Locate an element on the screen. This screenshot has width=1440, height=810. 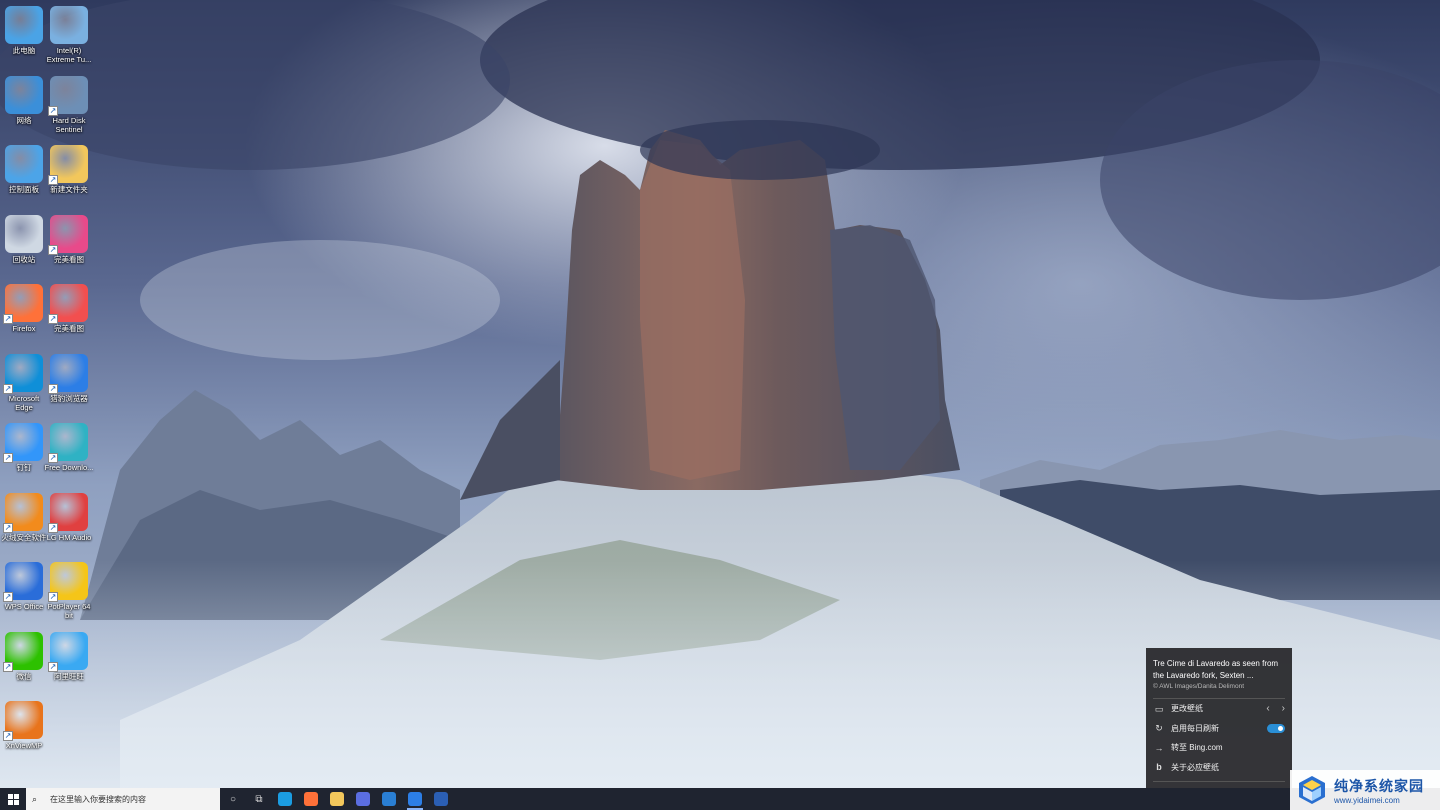
potplayer-icon: ↗ is located at coordinates (68, 582).